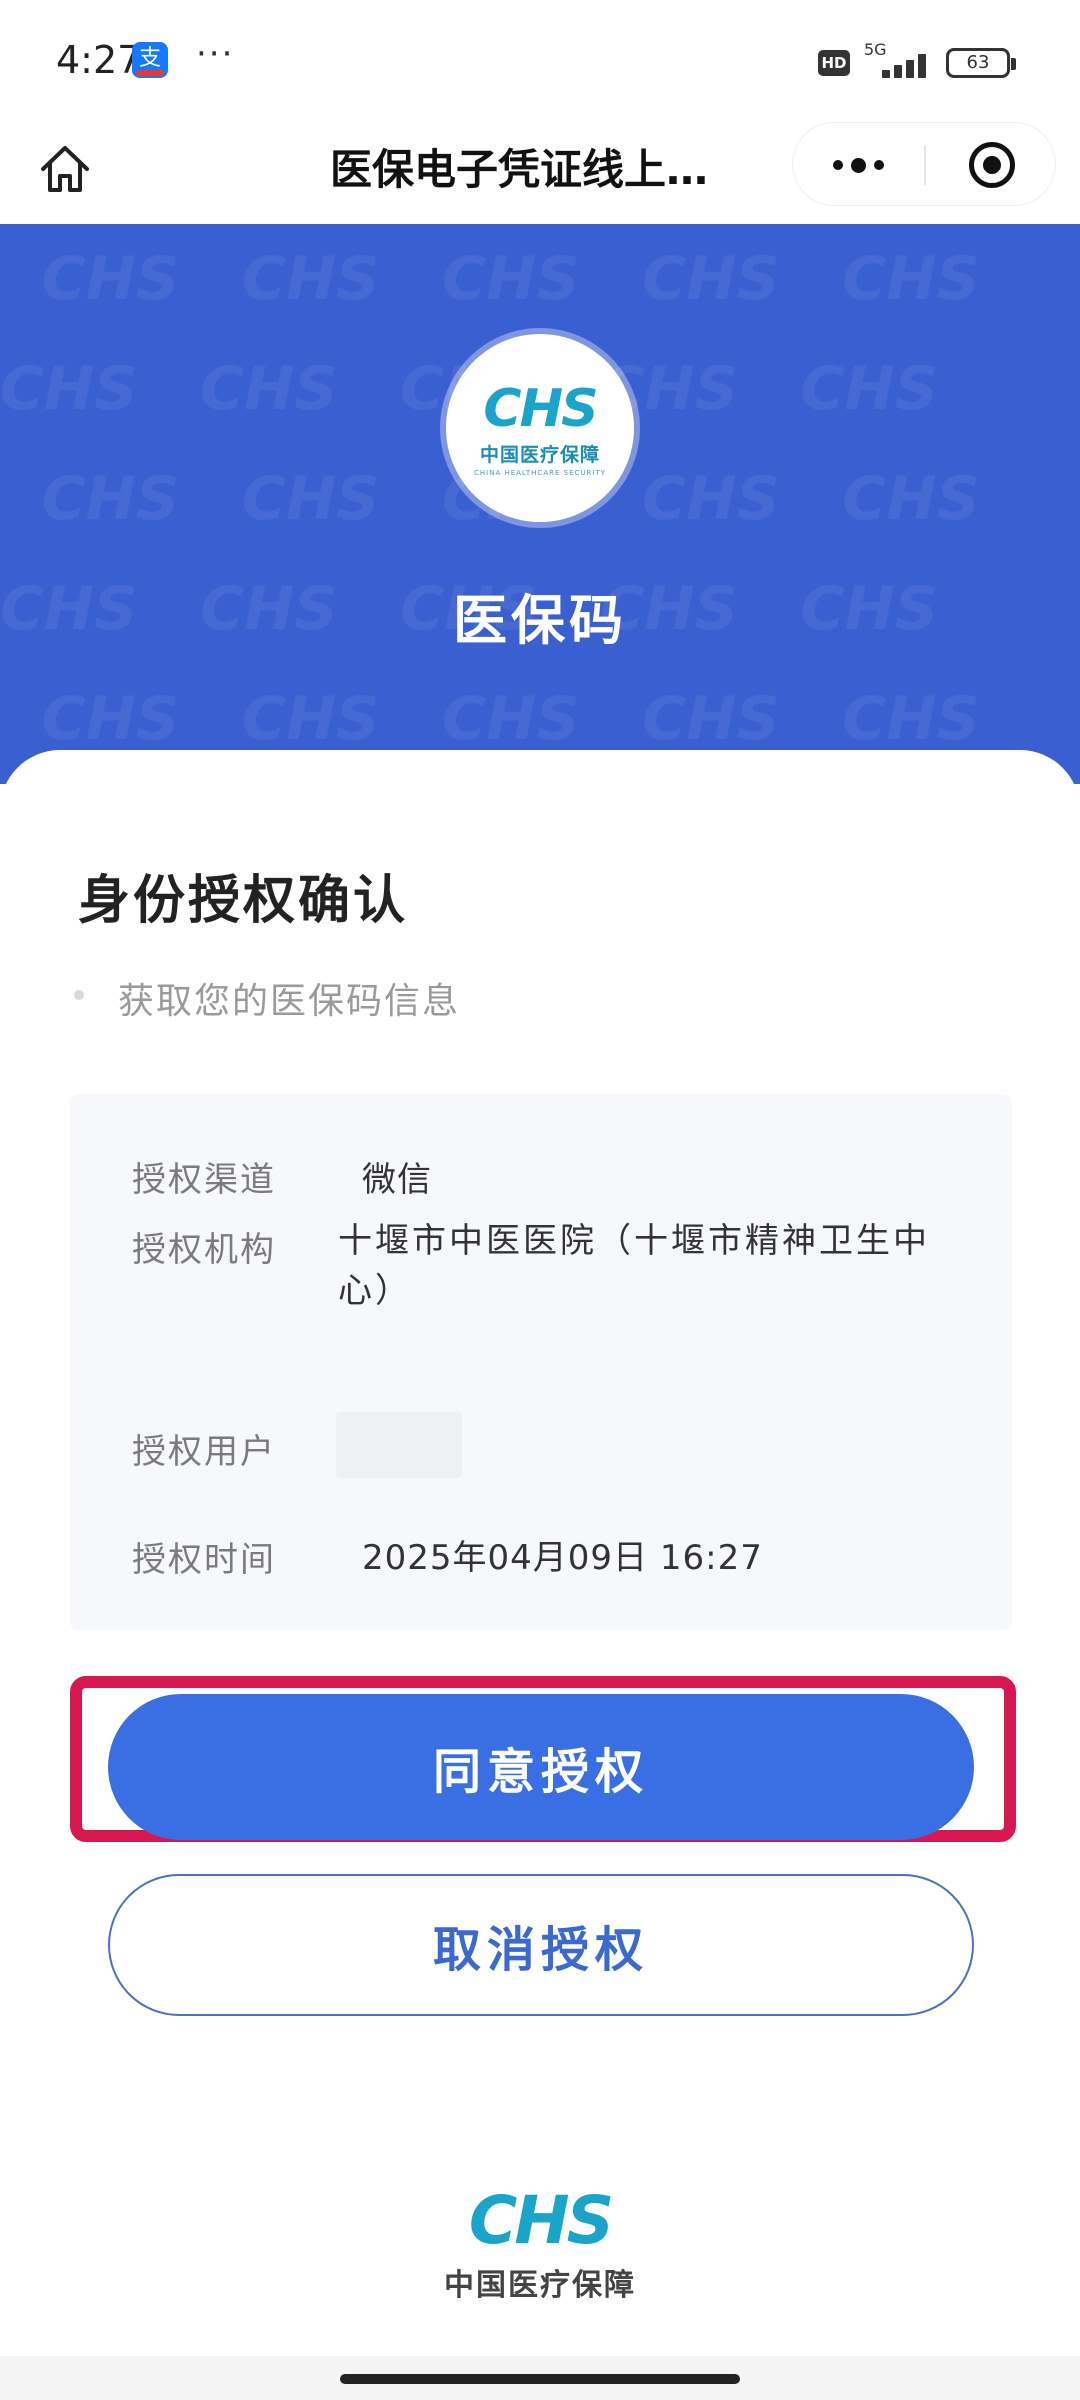  I want to click on signal-icon, so click(900, 66).